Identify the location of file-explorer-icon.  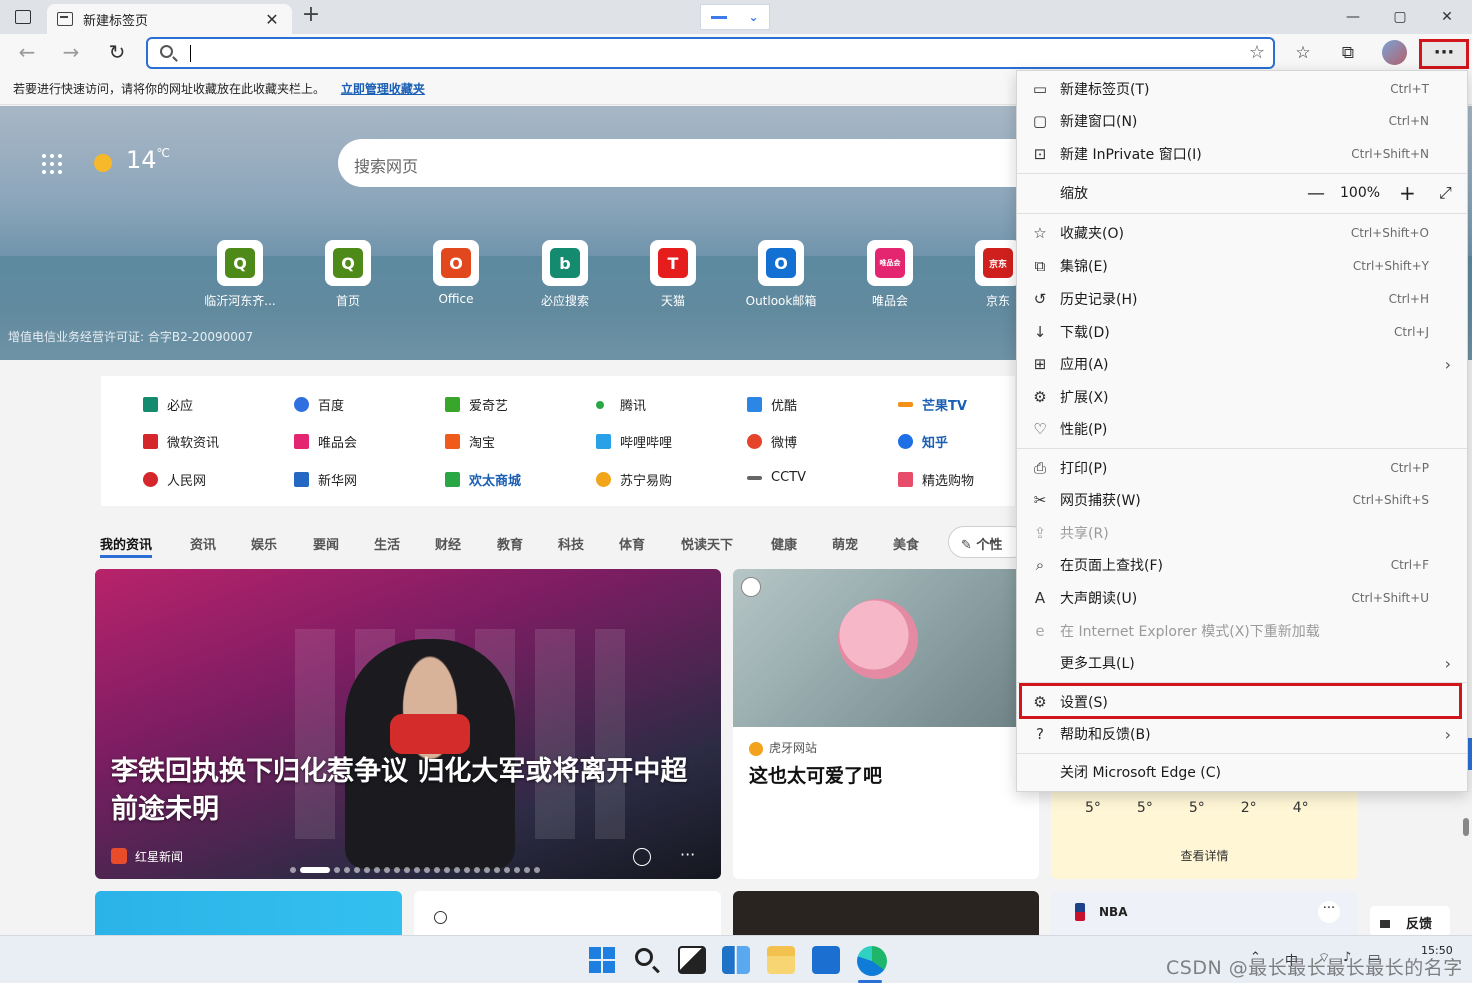
(781, 960).